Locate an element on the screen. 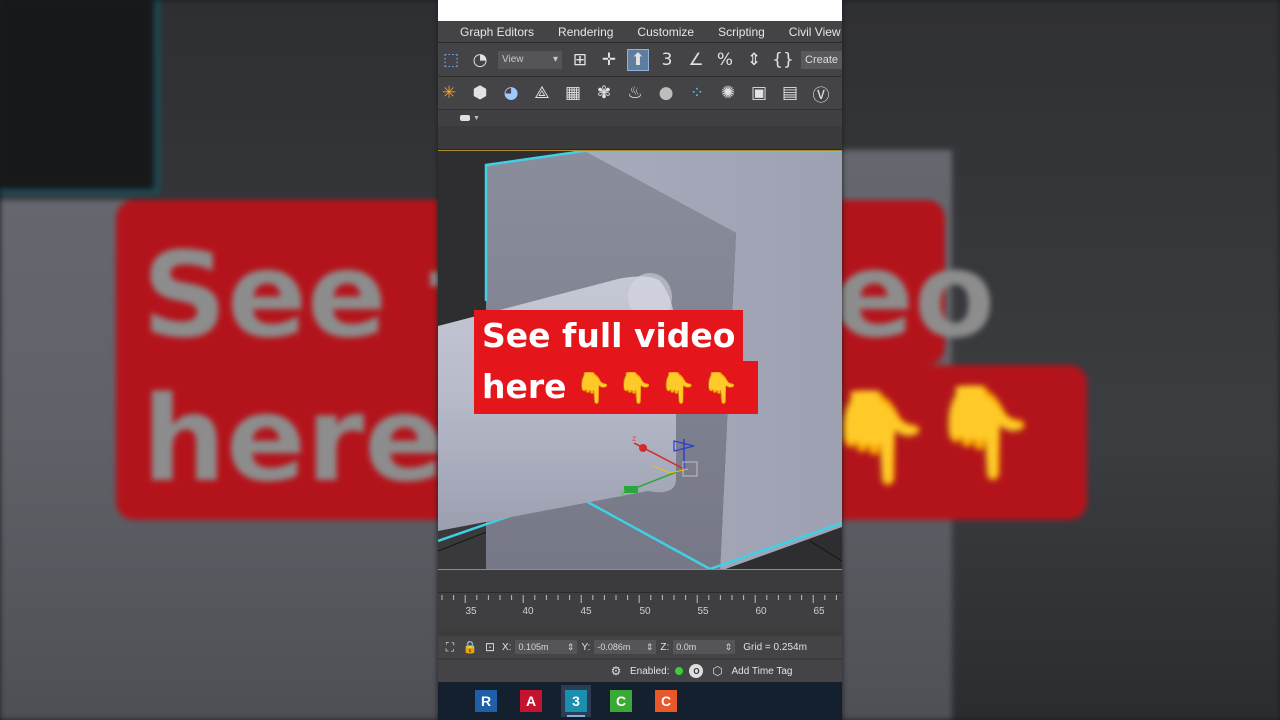 The width and height of the screenshot is (1280, 720). 3ds-max-icon: 3 is located at coordinates (576, 701).